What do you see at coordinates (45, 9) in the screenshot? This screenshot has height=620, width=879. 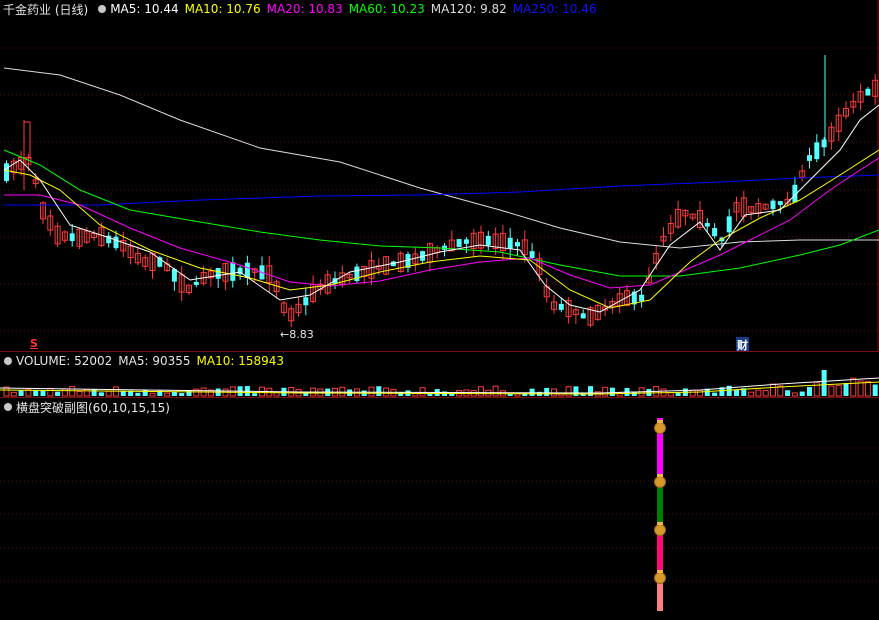 I see `stock-title: 千金药业 (日线)` at bounding box center [45, 9].